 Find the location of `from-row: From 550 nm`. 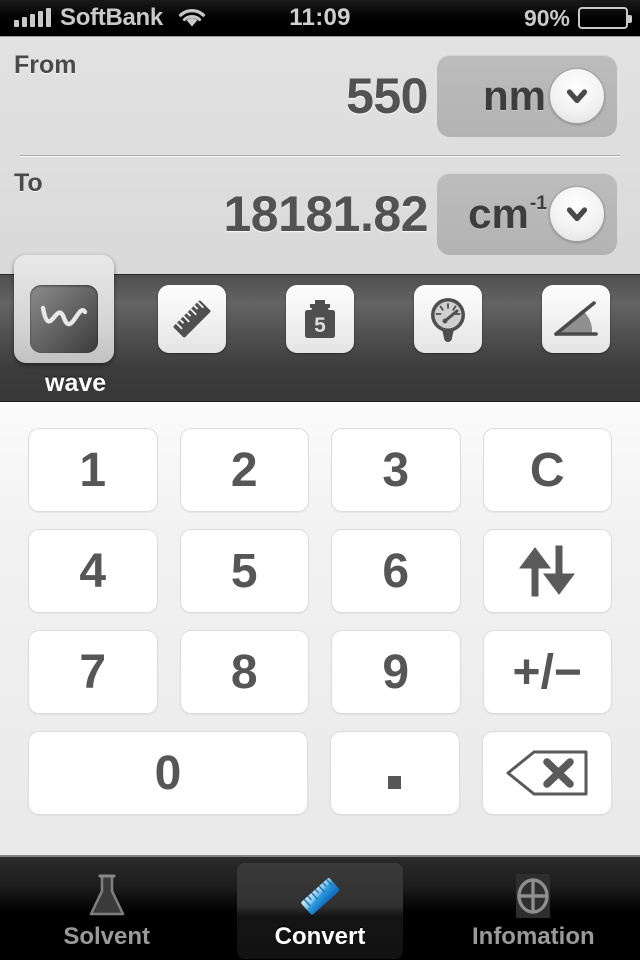

from-row: From 550 nm is located at coordinates (320, 96).